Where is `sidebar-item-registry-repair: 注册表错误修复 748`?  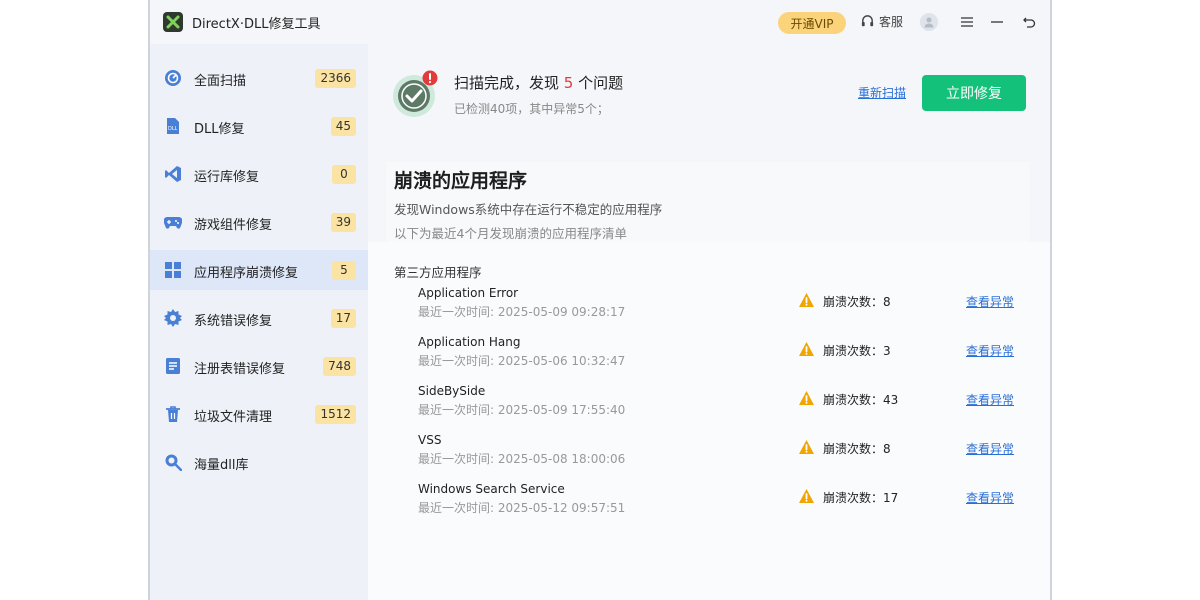
sidebar-item-registry-repair: 注册表错误修复 748 is located at coordinates (259, 366).